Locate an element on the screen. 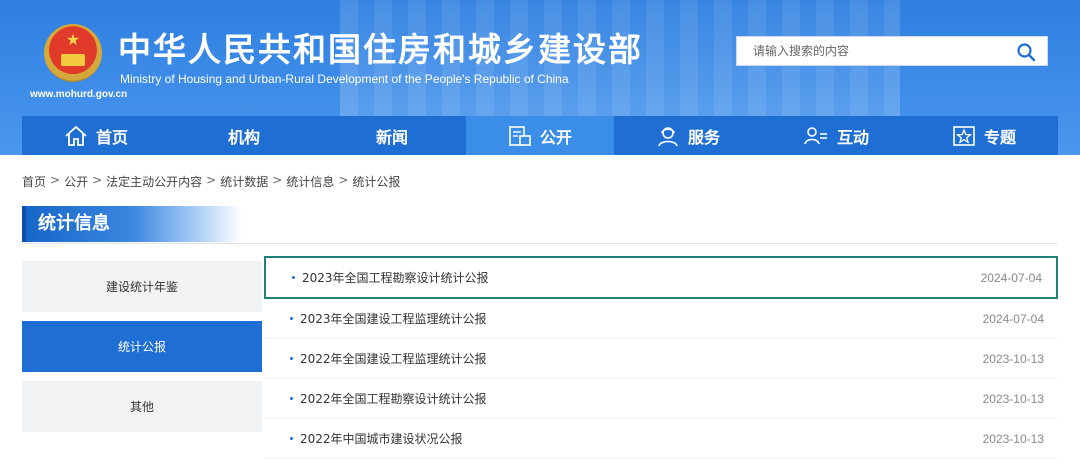  nav-label: 公开 is located at coordinates (555, 137).